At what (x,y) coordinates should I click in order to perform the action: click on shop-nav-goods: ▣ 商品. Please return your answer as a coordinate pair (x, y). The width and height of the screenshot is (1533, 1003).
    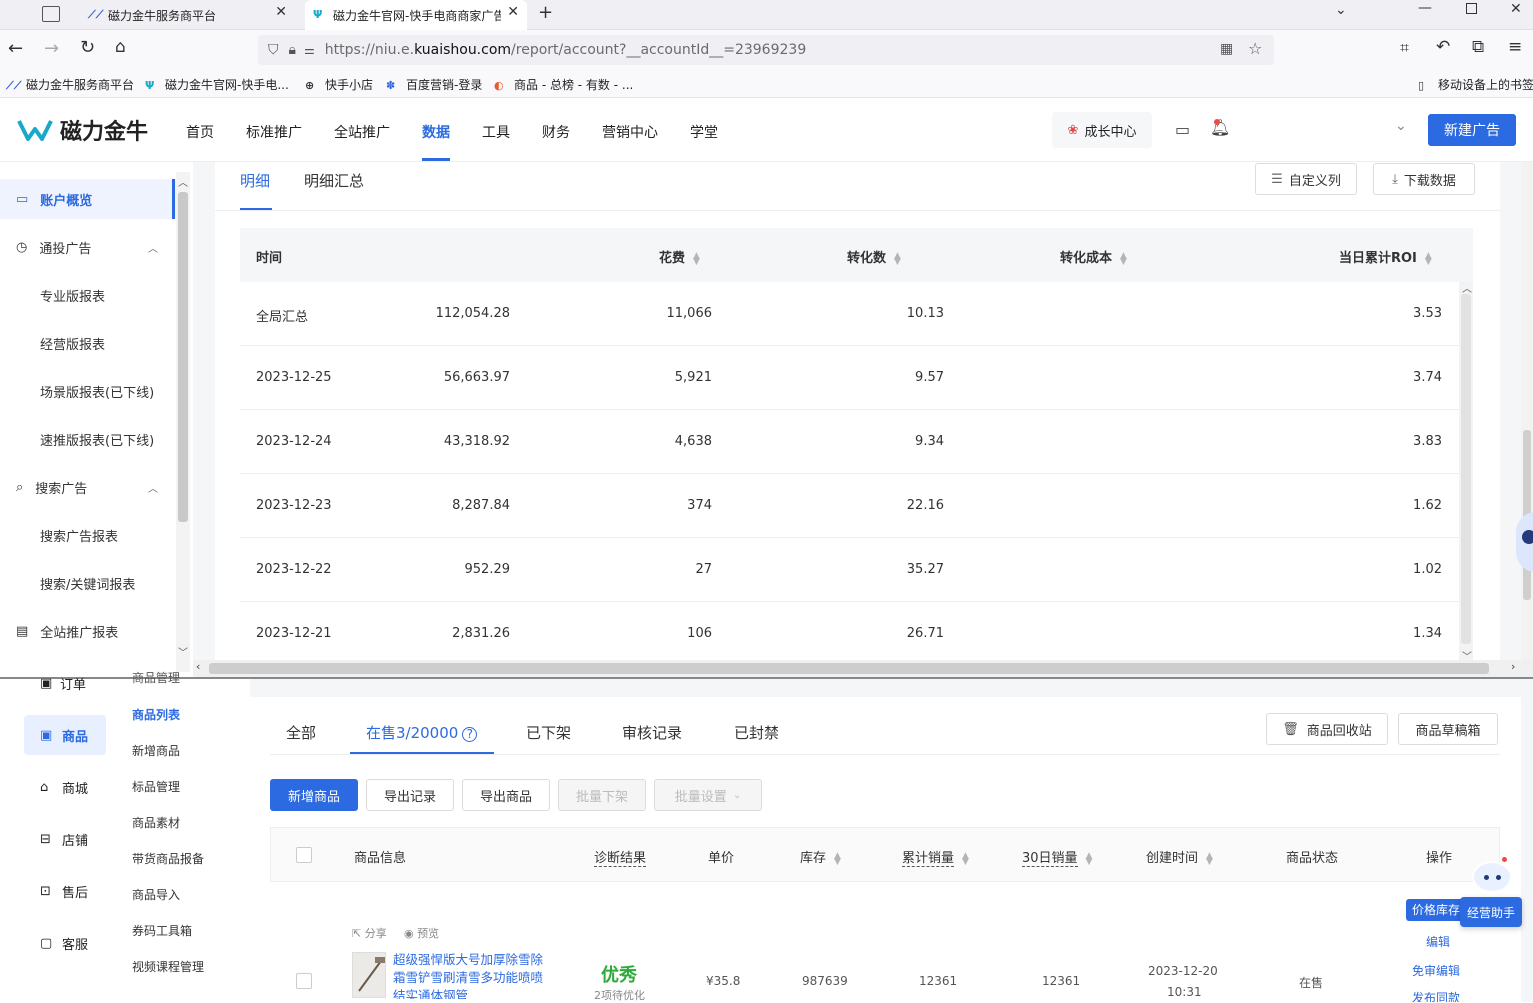
    Looking at the image, I should click on (55, 735).